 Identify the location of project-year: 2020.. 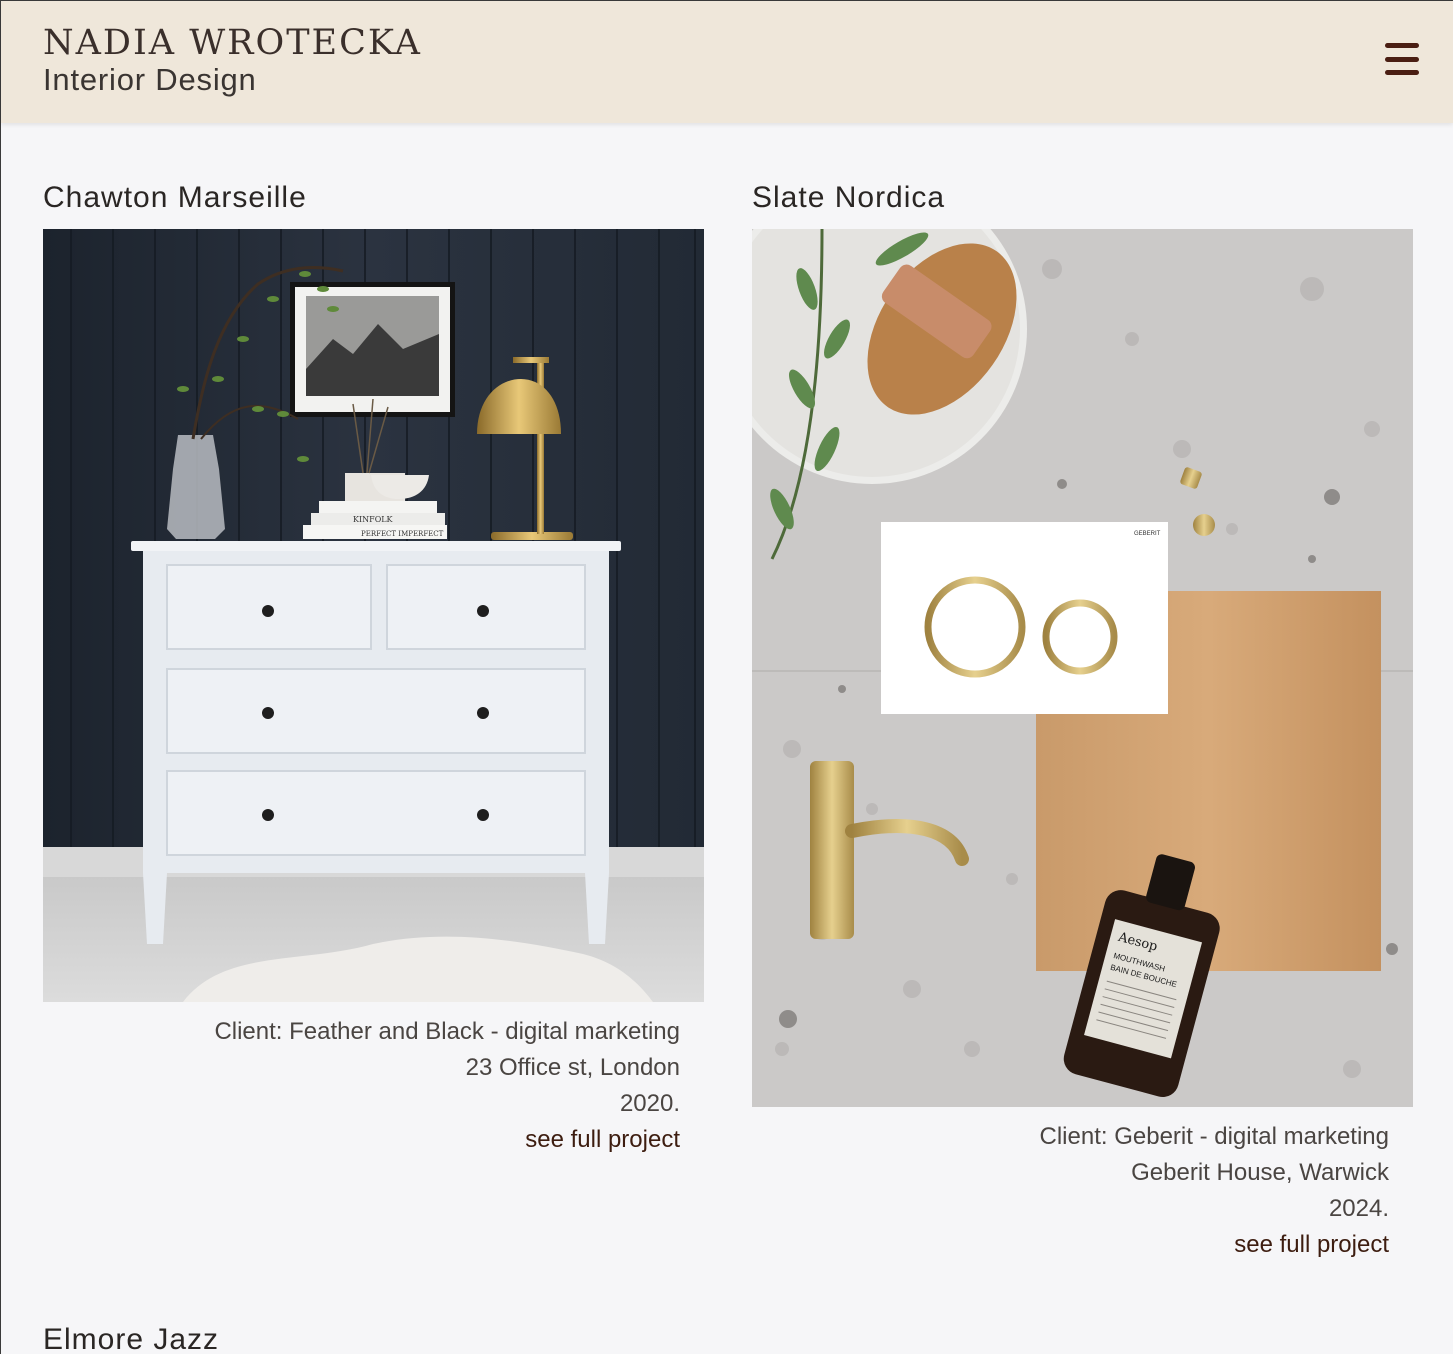
(649, 1103).